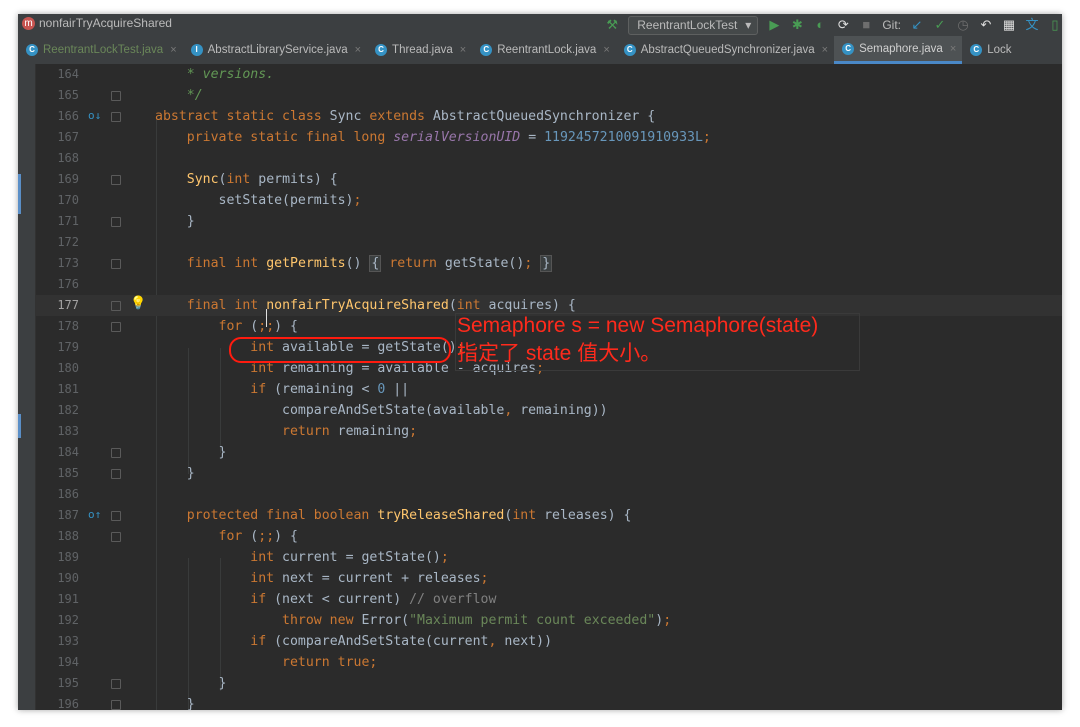 The image size is (1080, 727). What do you see at coordinates (57, 221) in the screenshot?
I see `line-number: 171` at bounding box center [57, 221].